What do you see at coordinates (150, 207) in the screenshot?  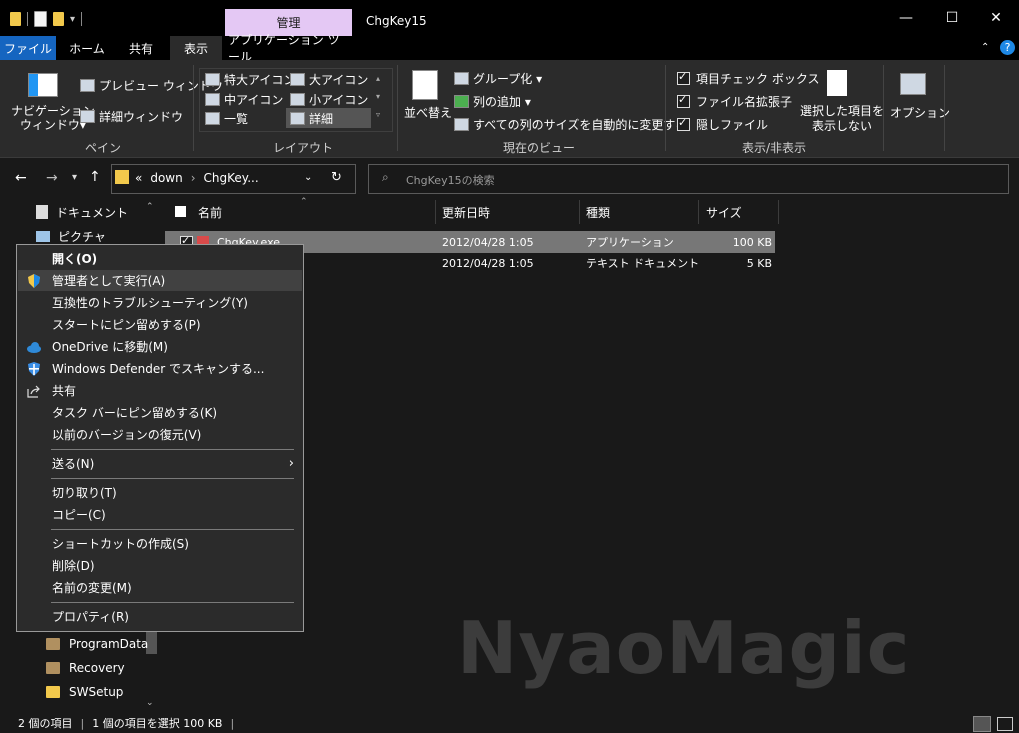 I see `scroll-up-icon: ⌃` at bounding box center [150, 207].